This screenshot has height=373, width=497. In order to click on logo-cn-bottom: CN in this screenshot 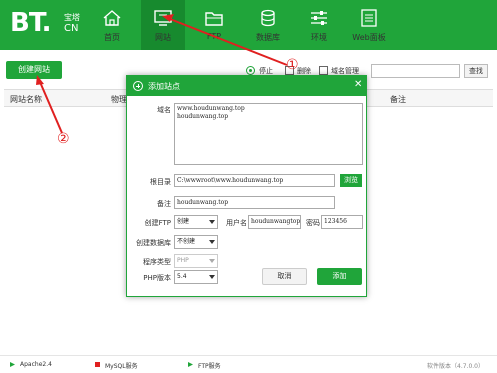, I will do `click(71, 28)`.